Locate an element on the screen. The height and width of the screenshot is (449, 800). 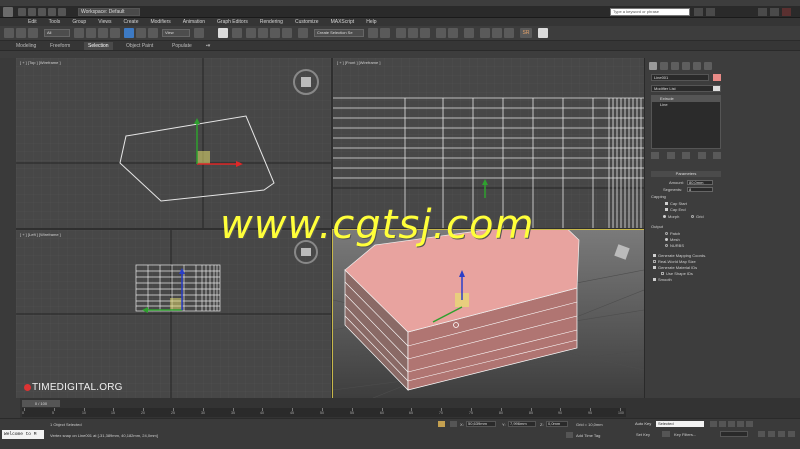
object-name-field: Line001 is located at coordinates (680, 77).